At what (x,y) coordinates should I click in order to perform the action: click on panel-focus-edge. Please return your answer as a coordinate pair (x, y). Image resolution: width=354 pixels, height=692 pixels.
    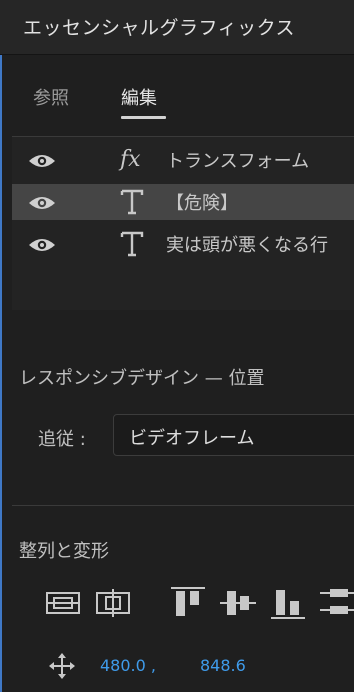
    Looking at the image, I should click on (1, 346).